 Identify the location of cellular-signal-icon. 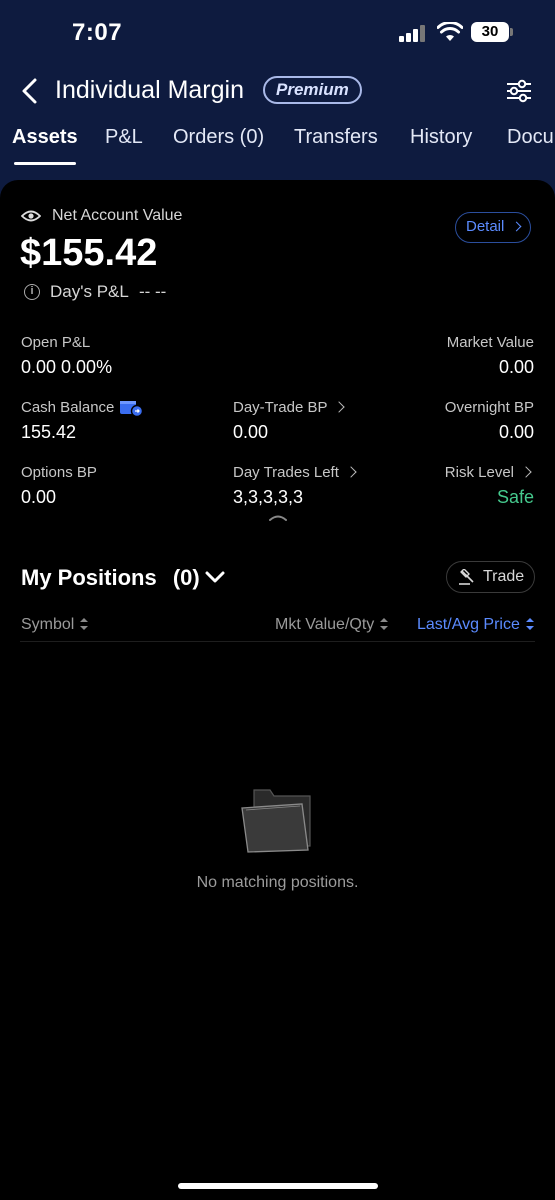
(413, 33).